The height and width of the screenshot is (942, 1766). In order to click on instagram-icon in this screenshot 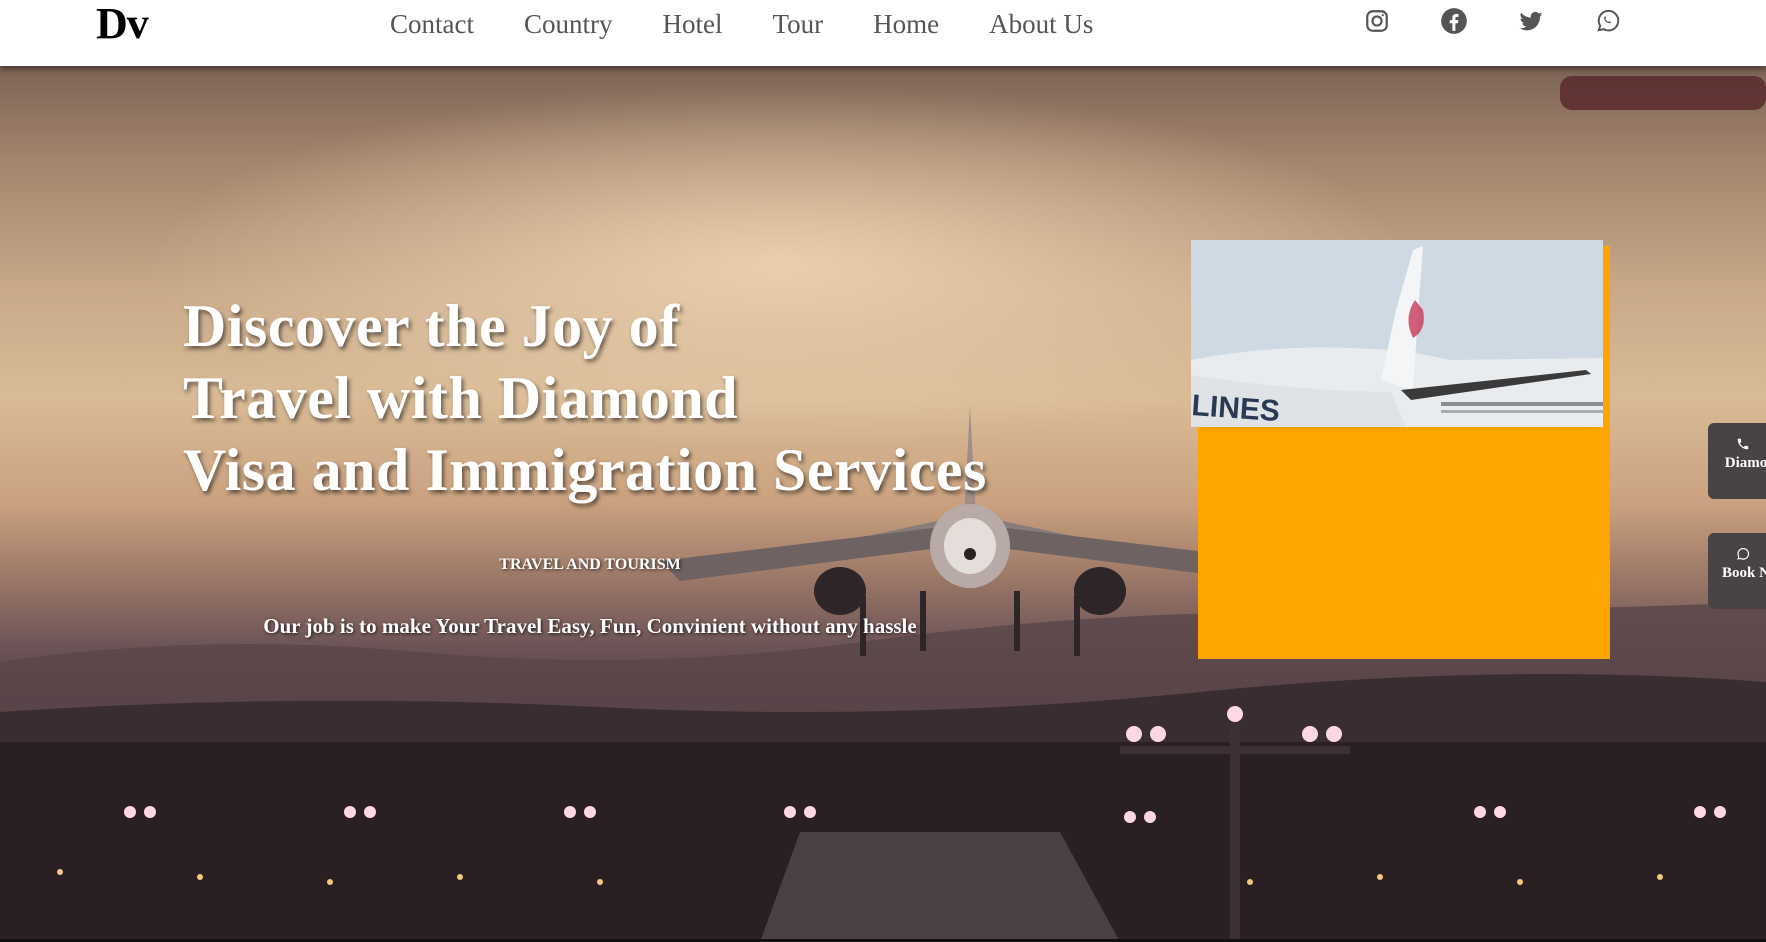, I will do `click(1377, 21)`.